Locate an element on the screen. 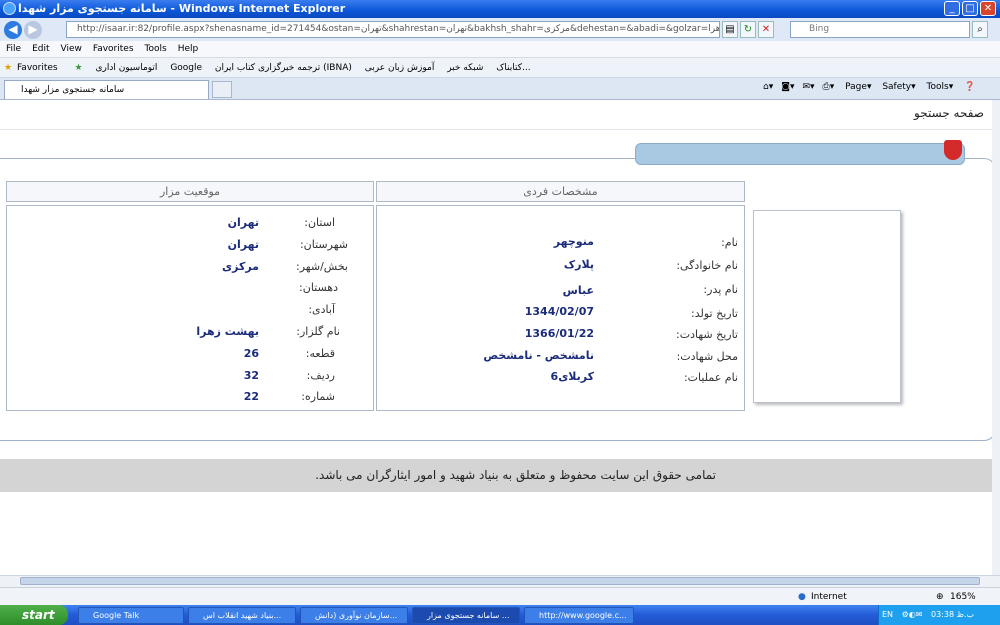  ie-logo-icon is located at coordinates (9, 8).